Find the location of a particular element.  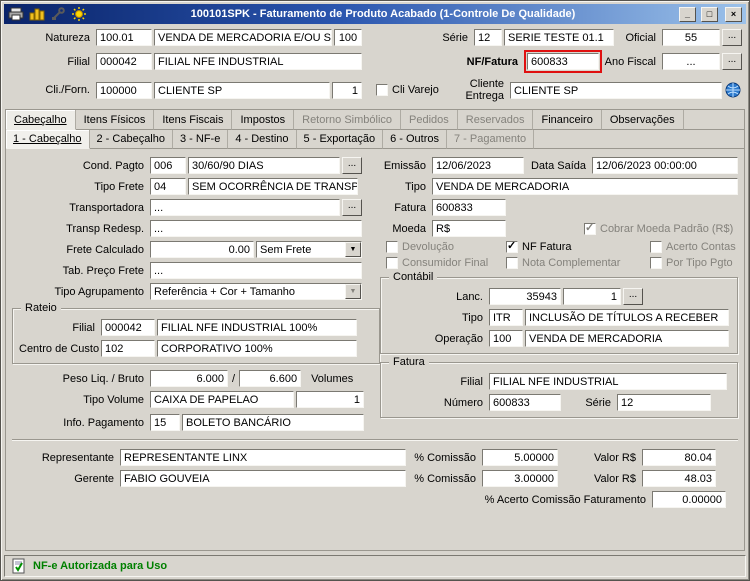

acerto-comissao-field: 0.00000 is located at coordinates (689, 499).